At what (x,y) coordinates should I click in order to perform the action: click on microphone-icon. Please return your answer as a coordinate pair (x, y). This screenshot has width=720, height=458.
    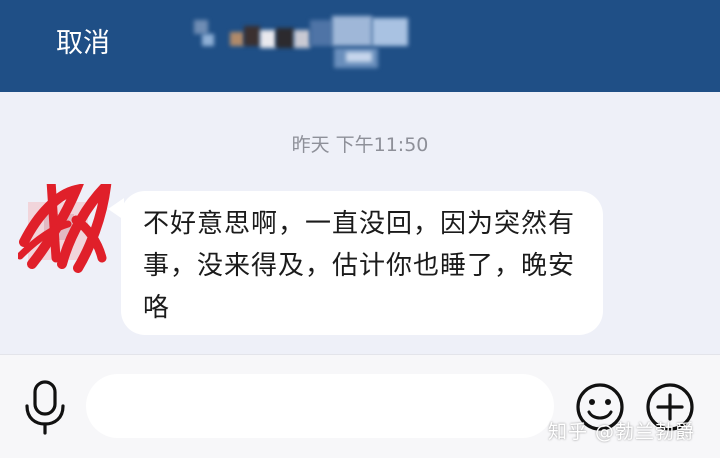
    Looking at the image, I should click on (45, 407).